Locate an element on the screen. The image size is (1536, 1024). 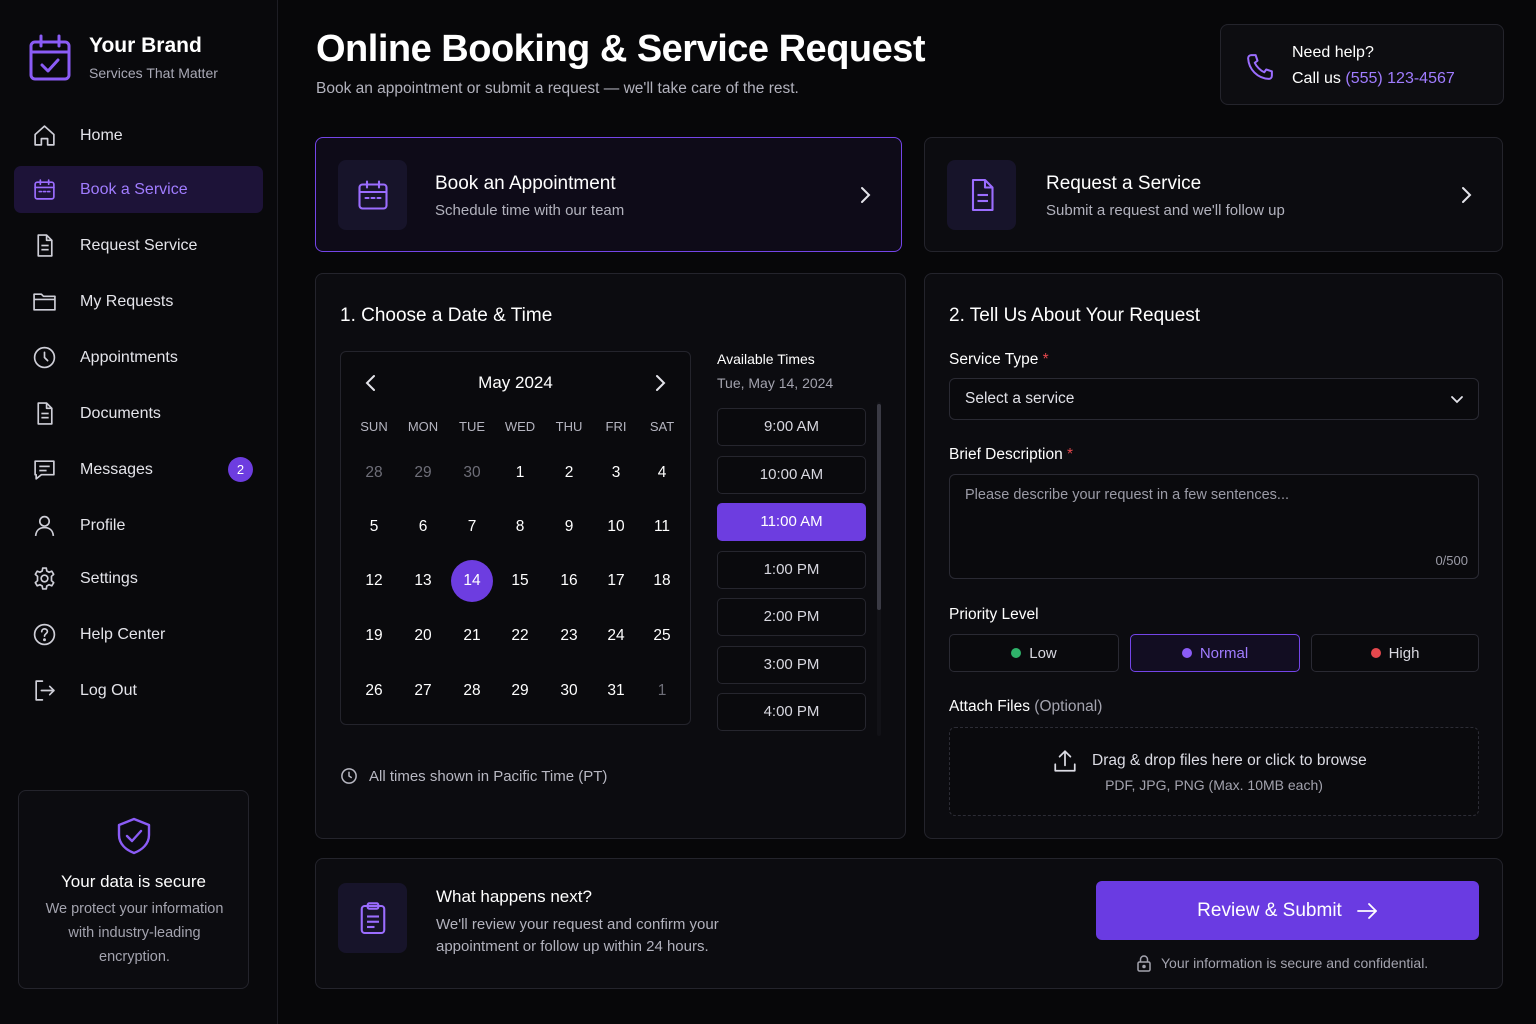
calendar-day: 31 is located at coordinates (616, 691).